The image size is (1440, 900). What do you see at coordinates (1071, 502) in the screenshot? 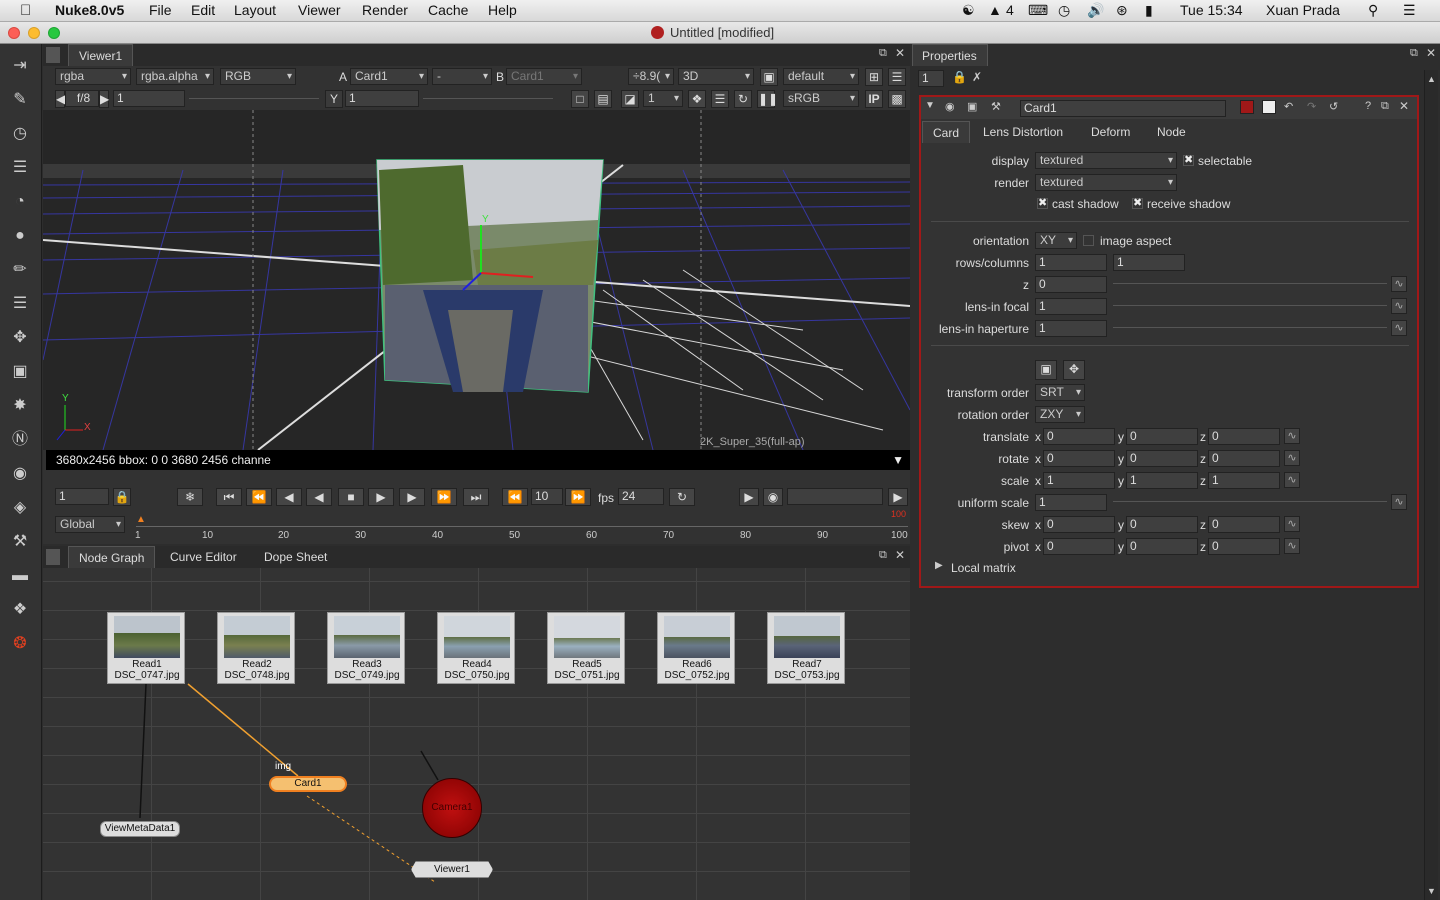
I see `uniform-scale-field: 1` at bounding box center [1071, 502].